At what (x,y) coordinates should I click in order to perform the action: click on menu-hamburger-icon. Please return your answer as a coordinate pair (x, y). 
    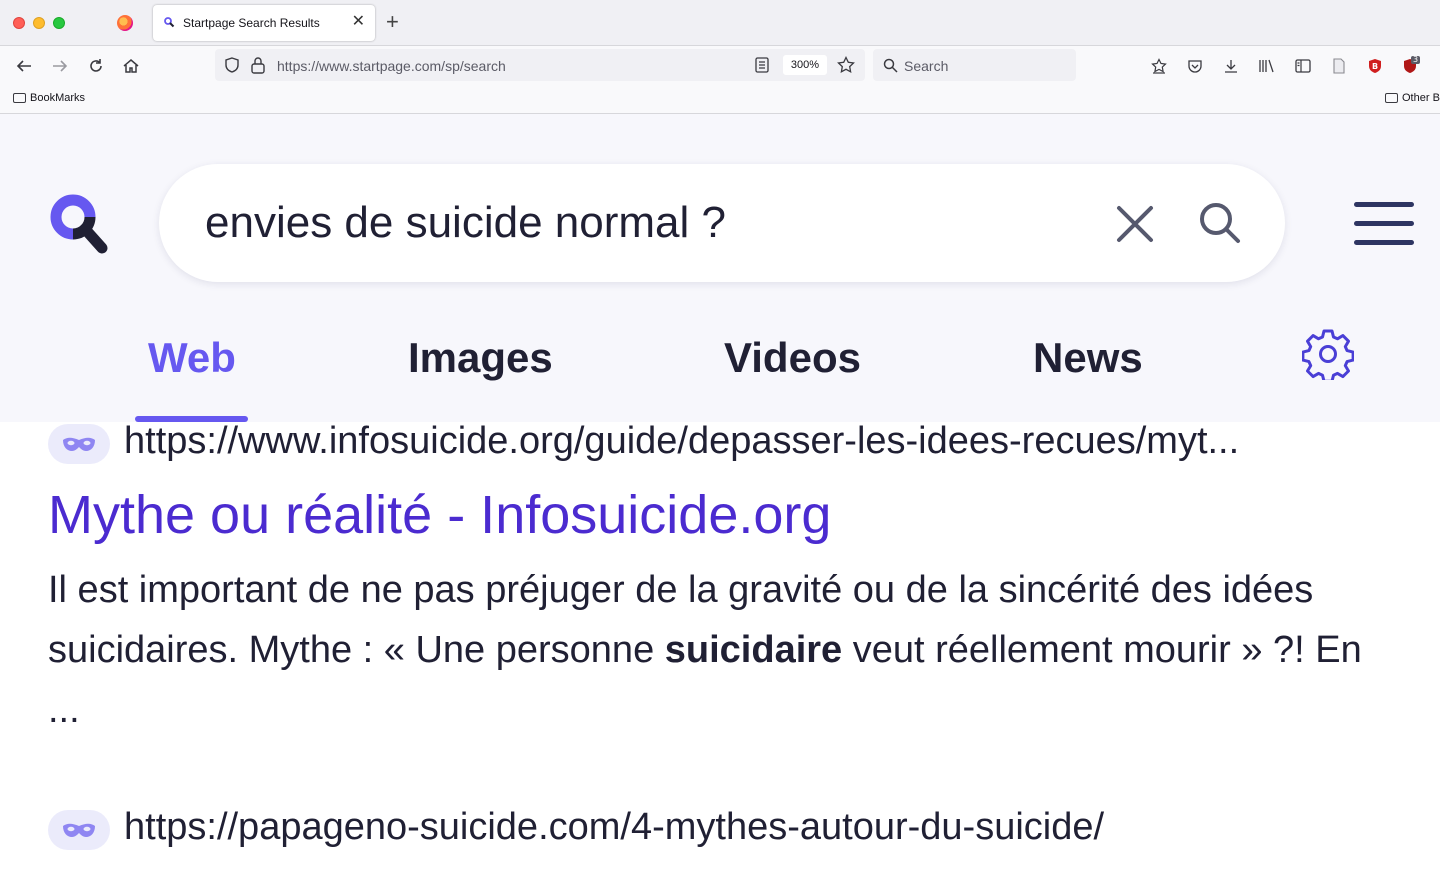
    Looking at the image, I should click on (1384, 224).